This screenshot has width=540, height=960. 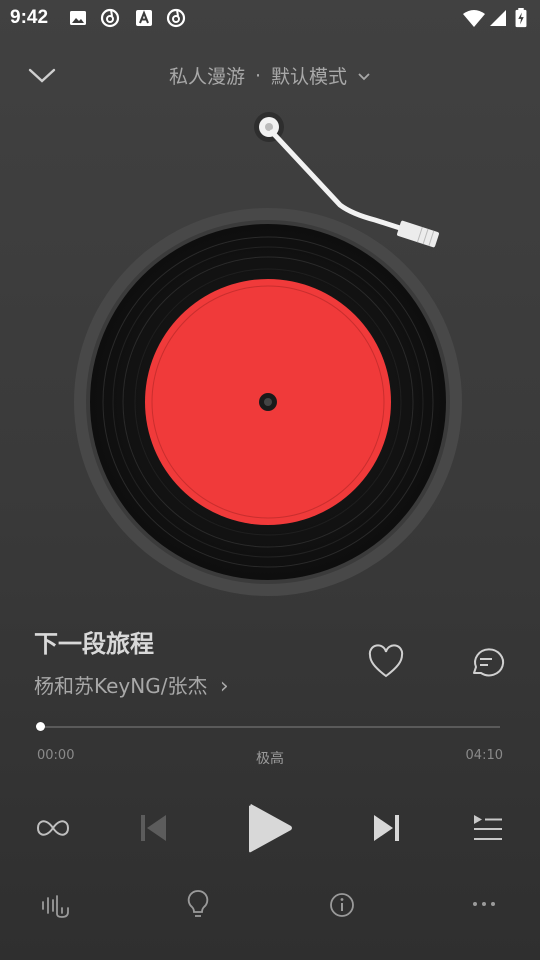 I want to click on chevron-right-icon: ›, so click(x=224, y=686).